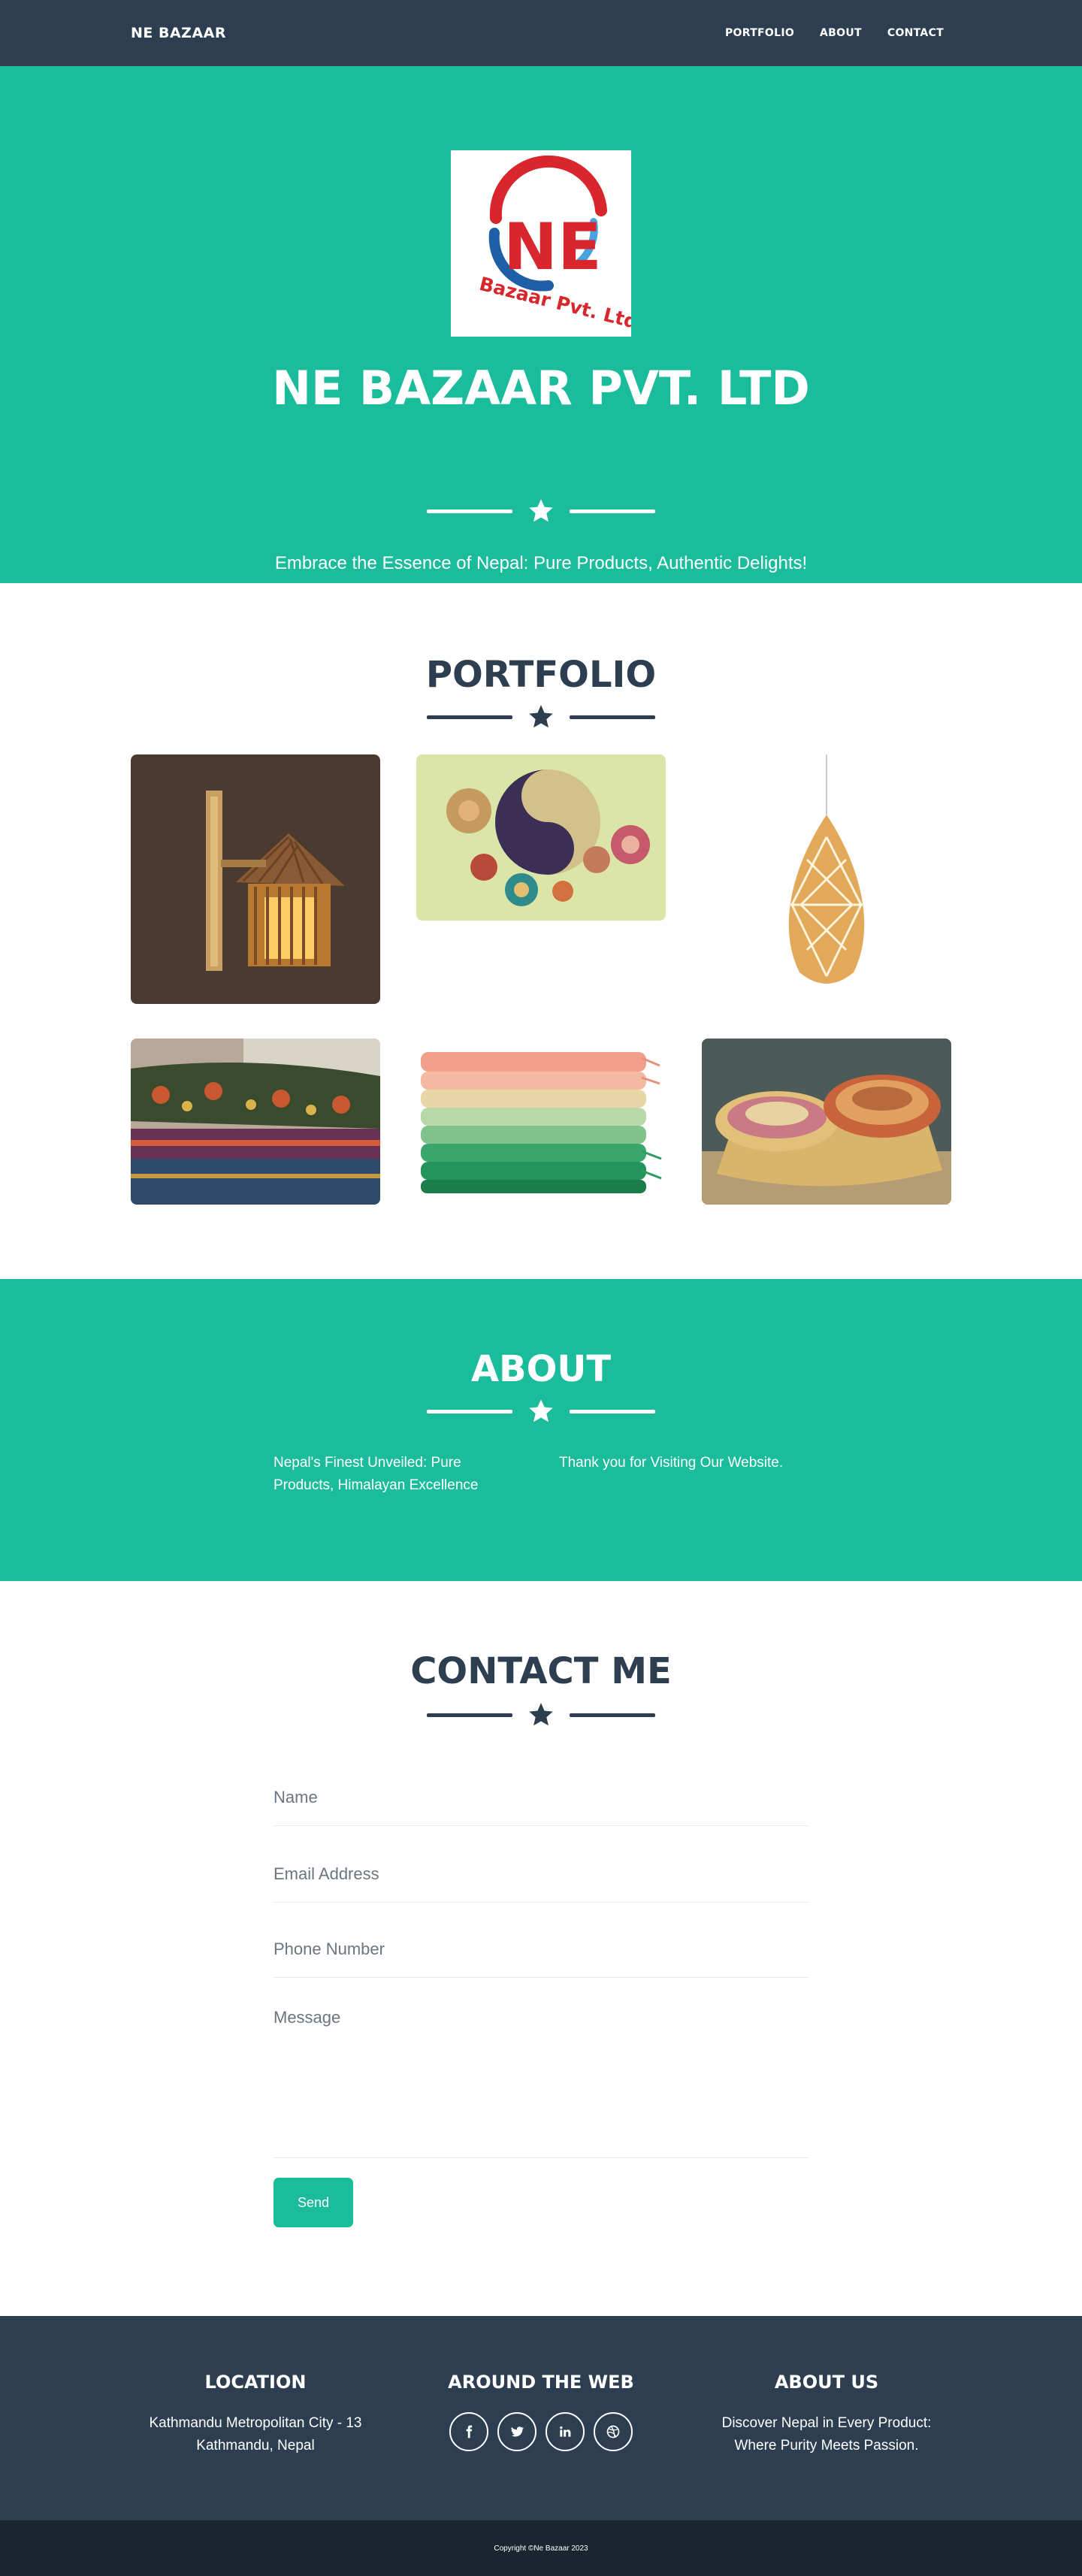 This screenshot has height=2576, width=1082. I want to click on email-input, so click(541, 1874).